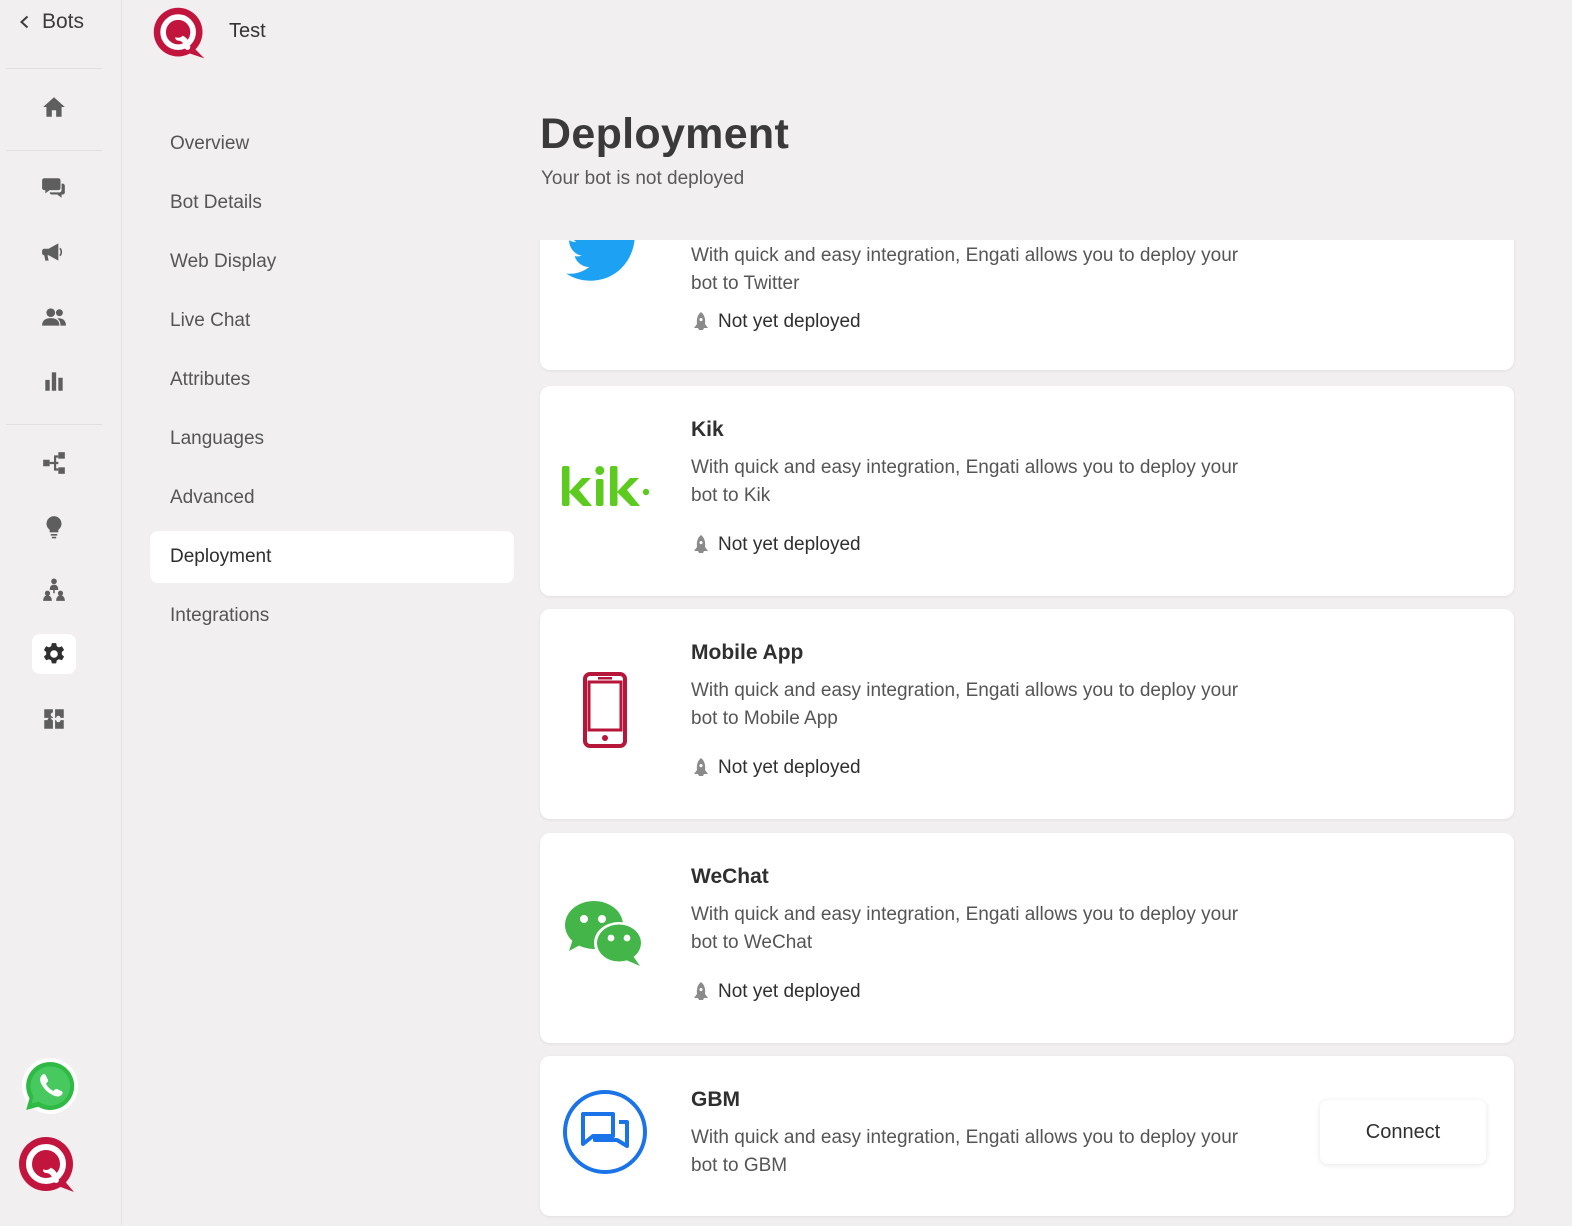 The width and height of the screenshot is (1572, 1226). Describe the element at coordinates (54, 252) in the screenshot. I see `broadcast-icon` at that location.